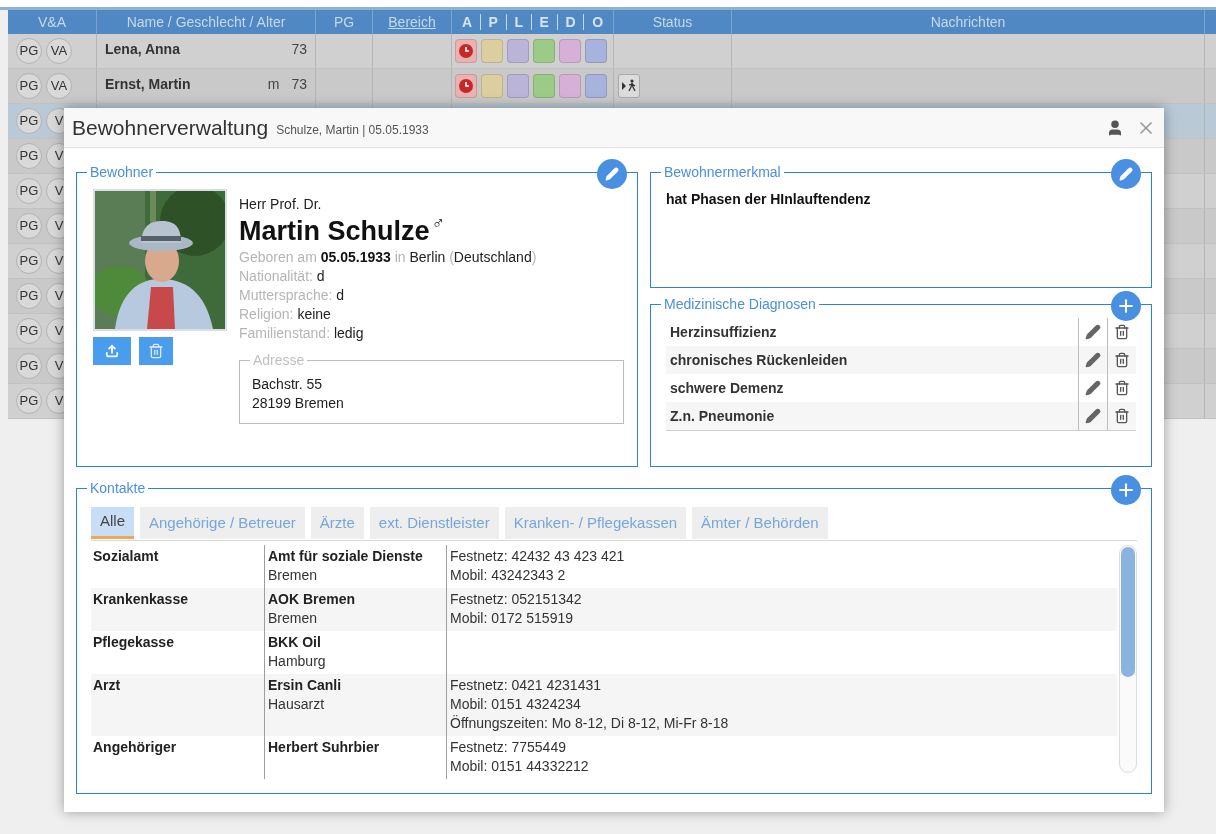 The image size is (1216, 834). What do you see at coordinates (305, 685) in the screenshot?
I see `contact-name: Ersin Canli` at bounding box center [305, 685].